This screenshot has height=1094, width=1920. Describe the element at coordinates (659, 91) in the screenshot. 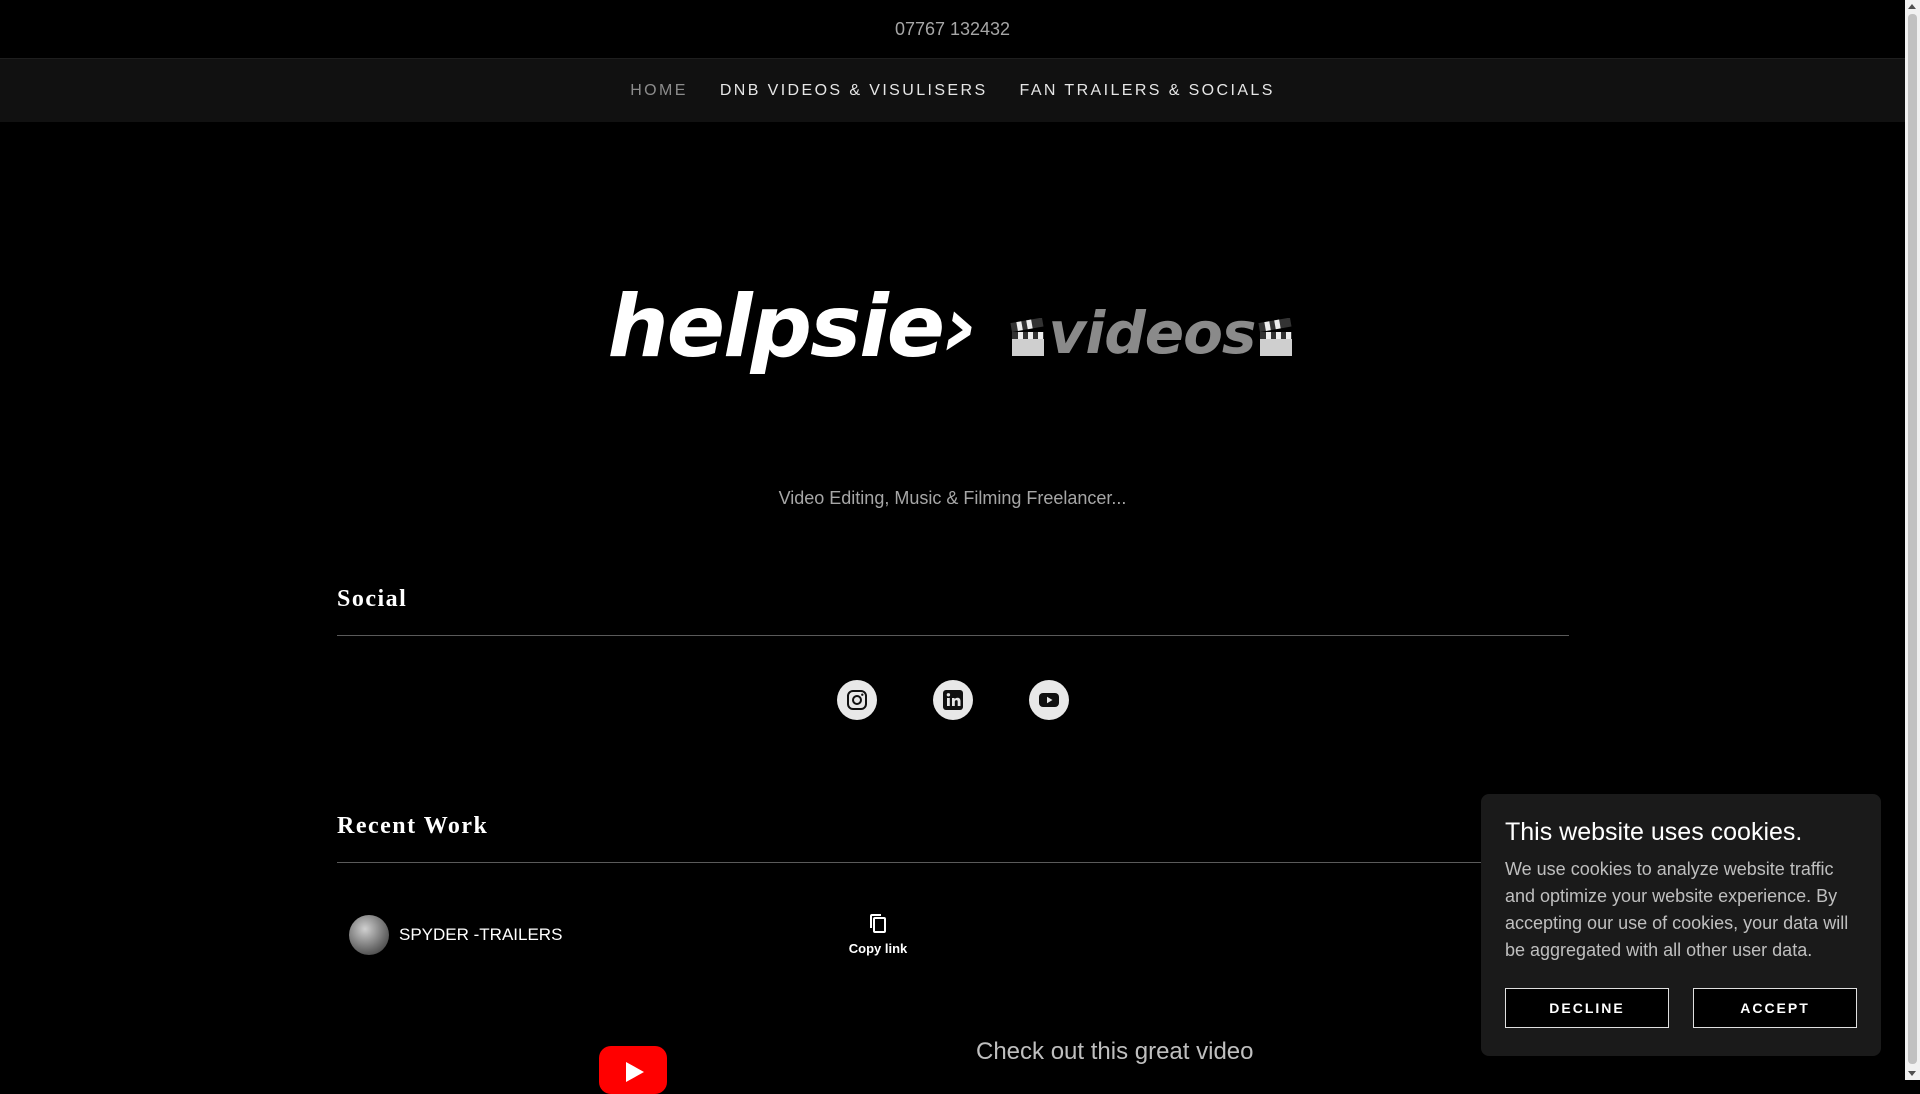

I see `nav-item-home: HOME` at that location.